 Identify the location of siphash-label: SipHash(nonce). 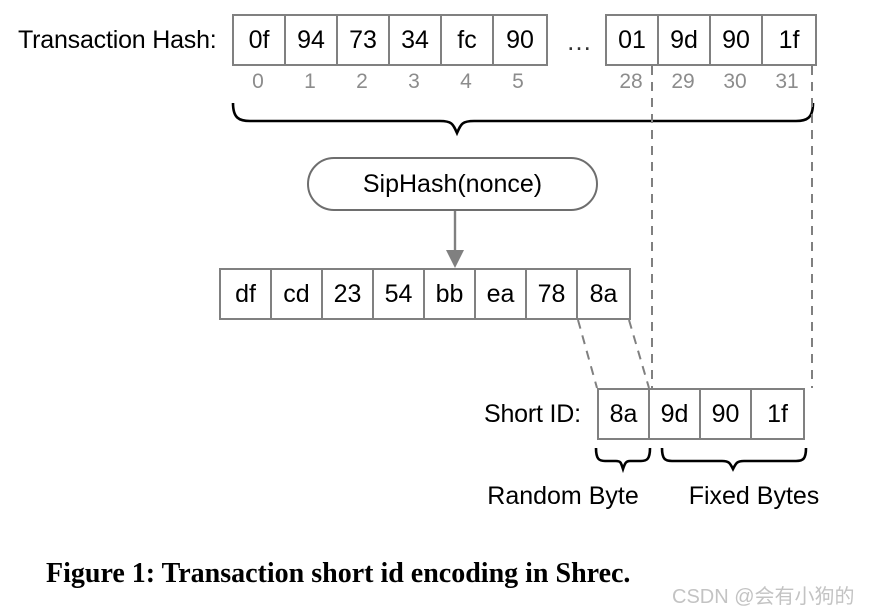
(452, 183).